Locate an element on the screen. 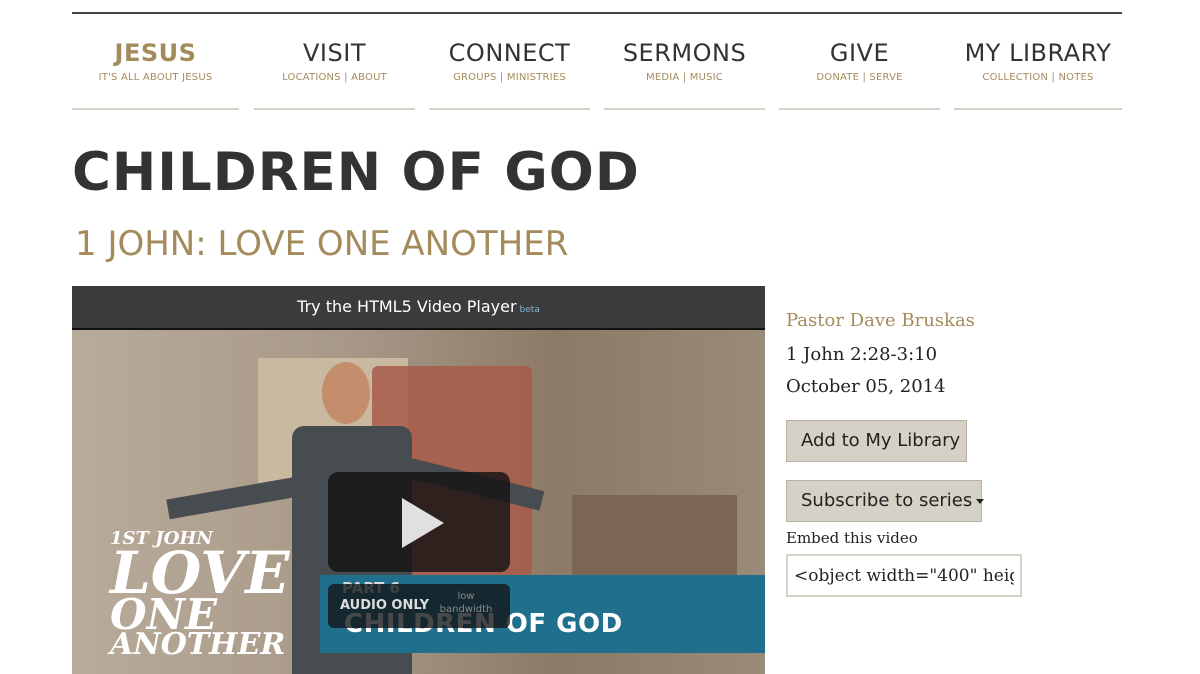  nav-title: JESUS is located at coordinates (155, 53).